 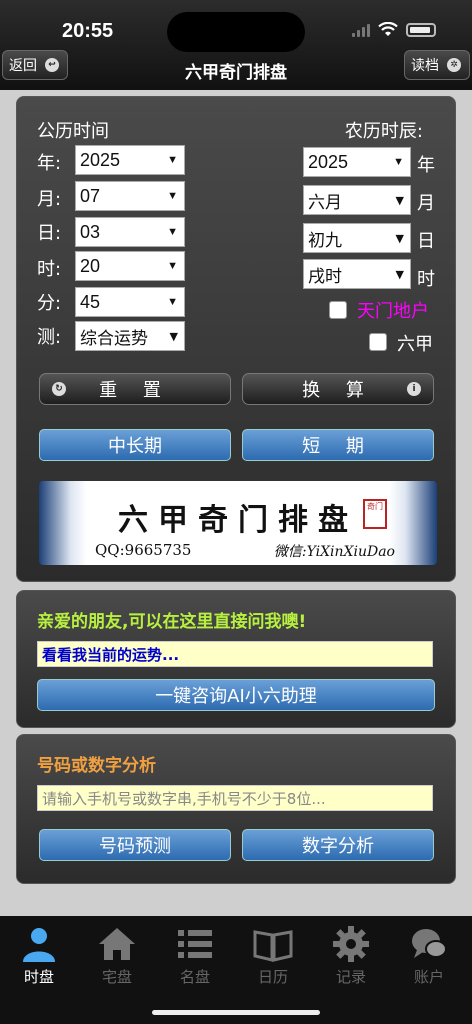 What do you see at coordinates (334, 552) in the screenshot?
I see `banner-wechat: 微信:YiXinXiuDao` at bounding box center [334, 552].